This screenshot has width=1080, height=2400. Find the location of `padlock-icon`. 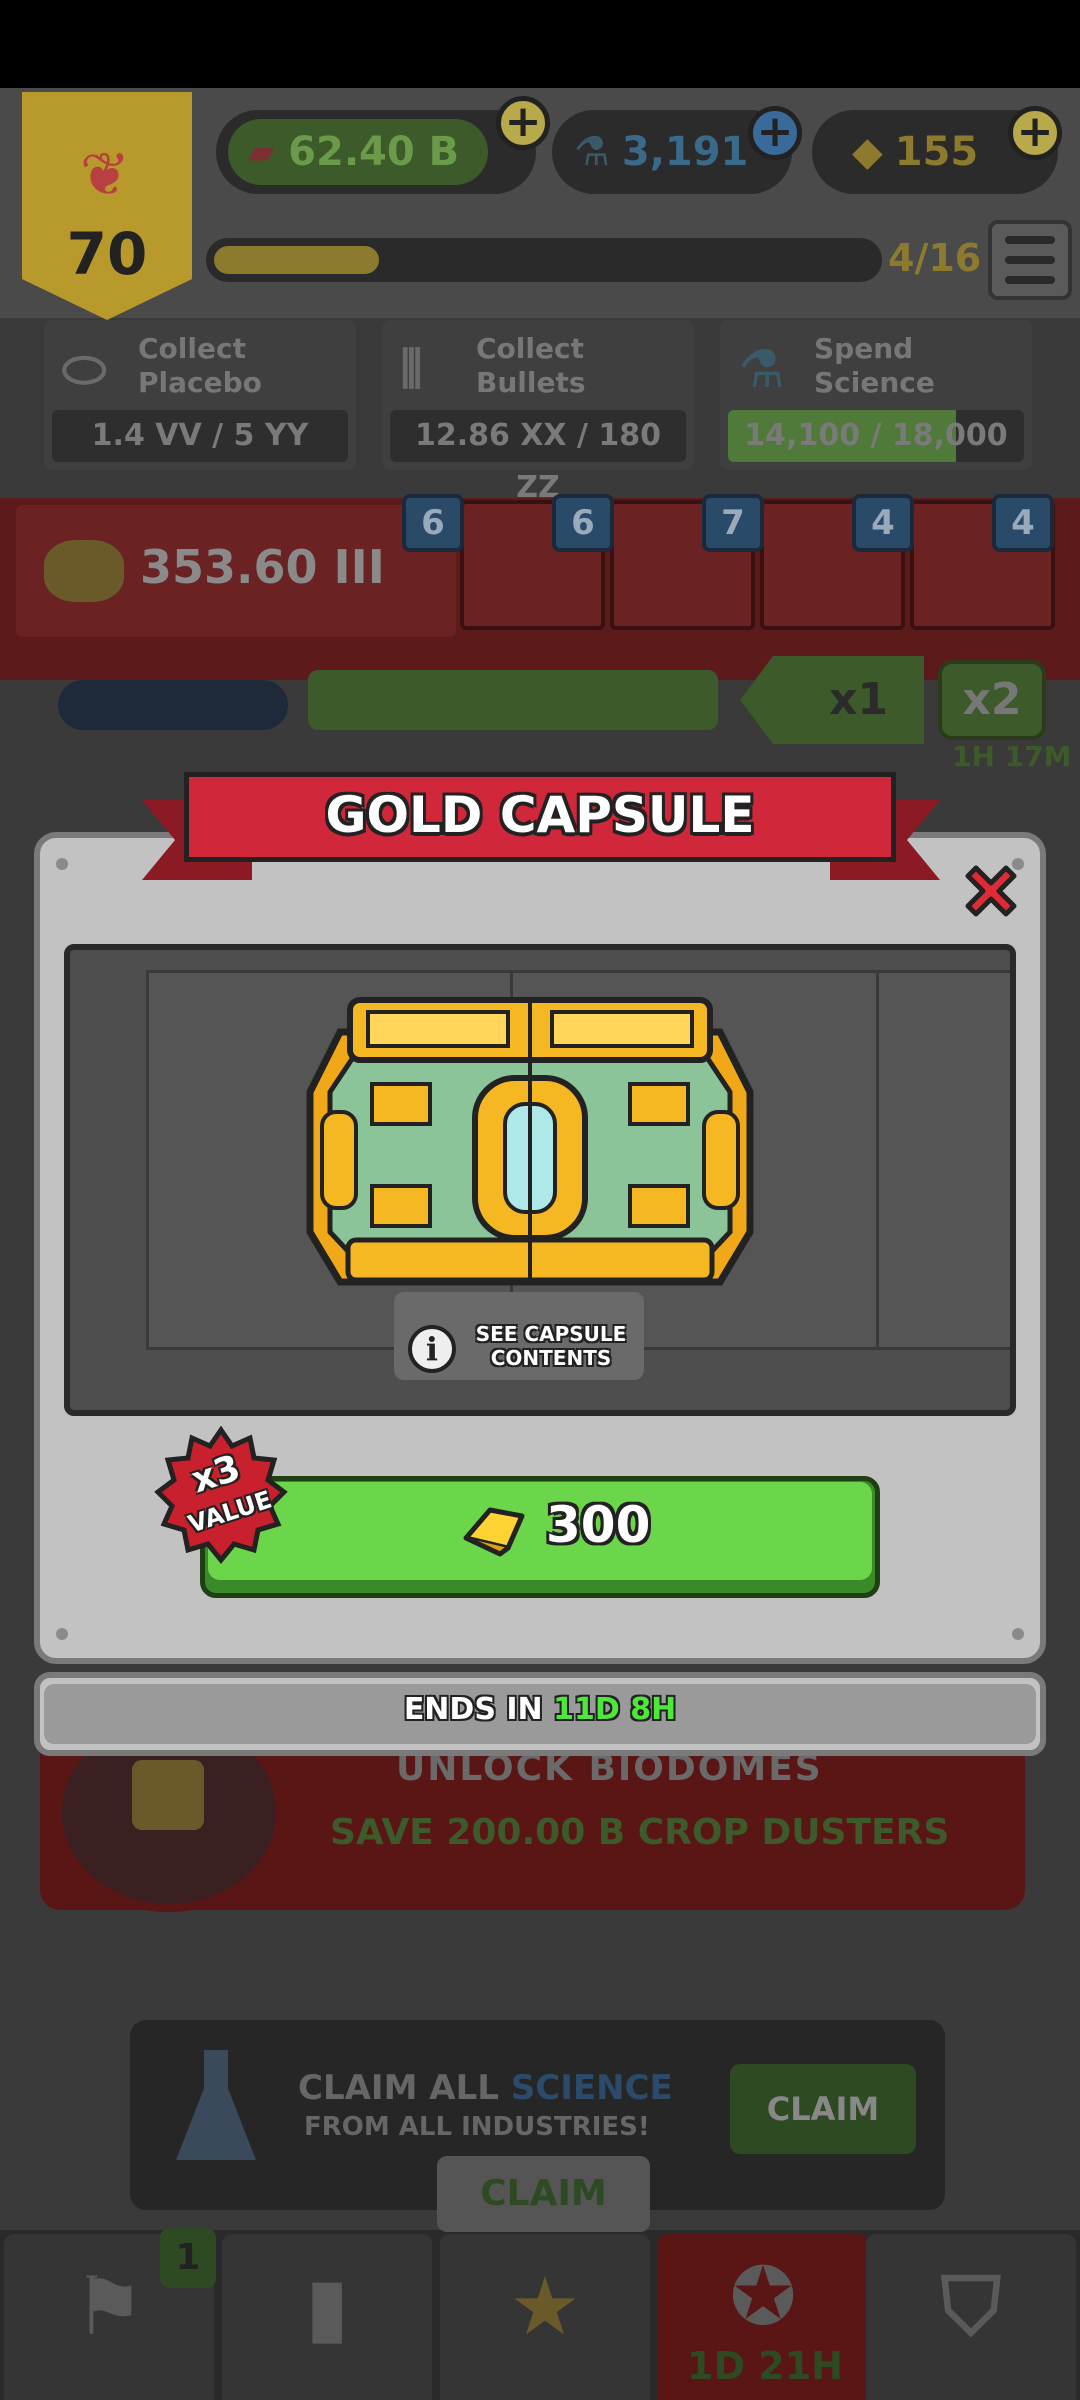

padlock-icon is located at coordinates (168, 1795).